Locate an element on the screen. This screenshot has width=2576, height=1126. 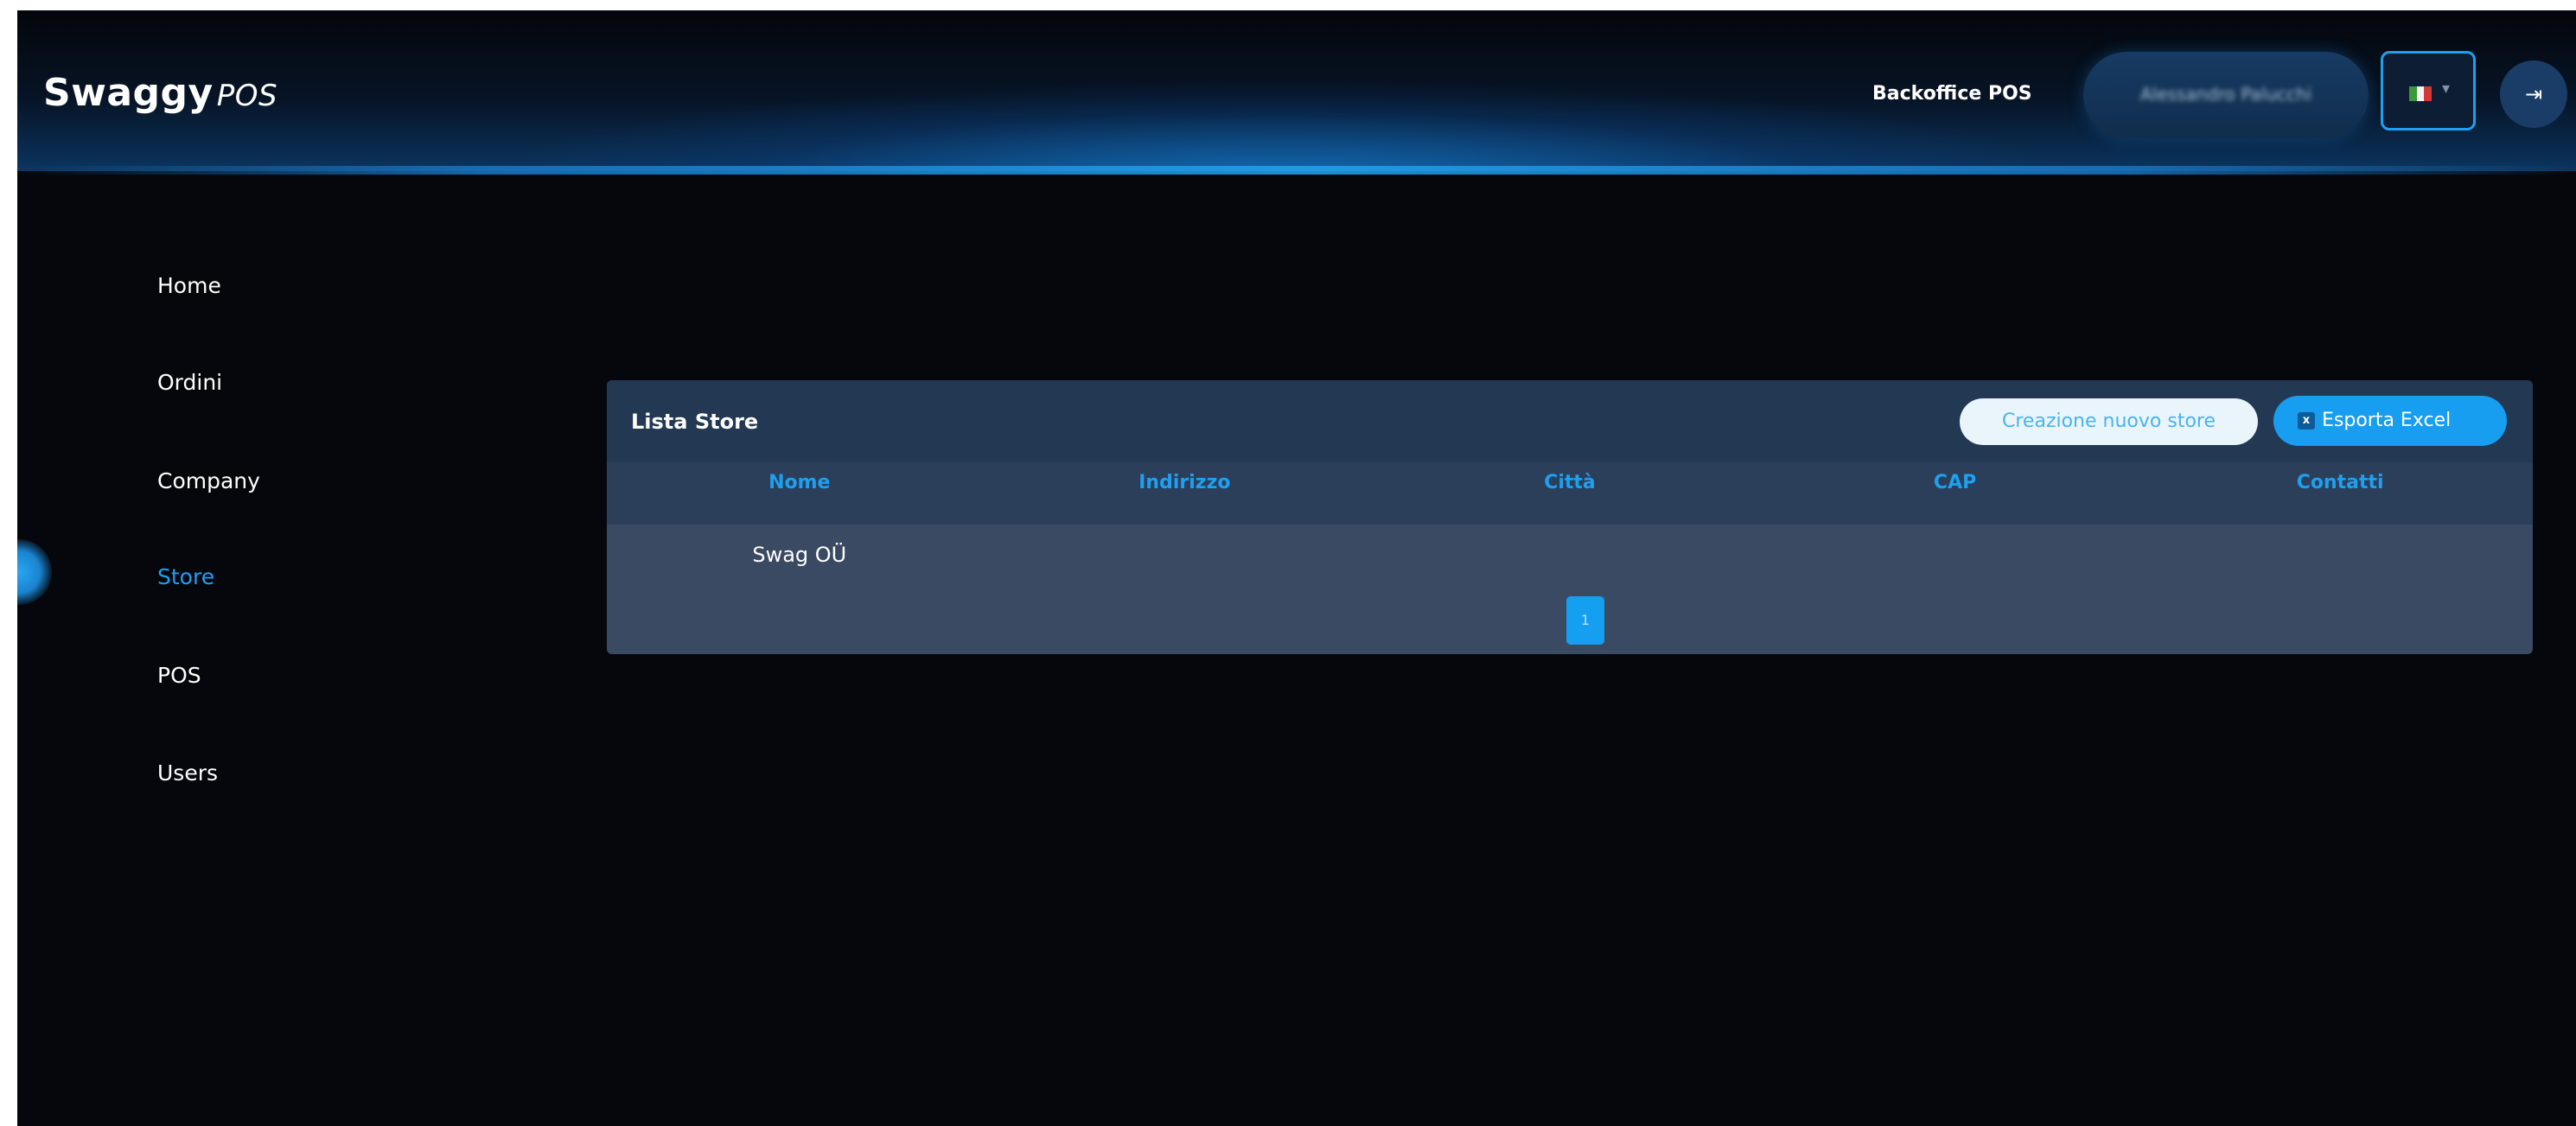
export-excel-label: Esporta Excel is located at coordinates (2387, 420).